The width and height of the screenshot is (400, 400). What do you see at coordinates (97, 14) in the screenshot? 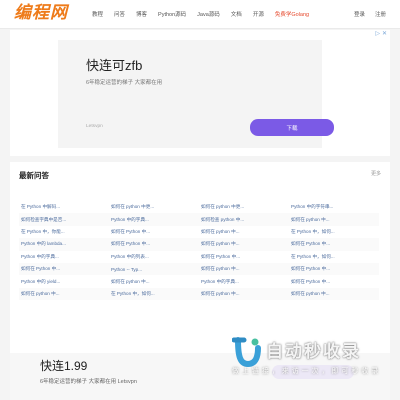
I see `nav-item-0: 教程` at bounding box center [97, 14].